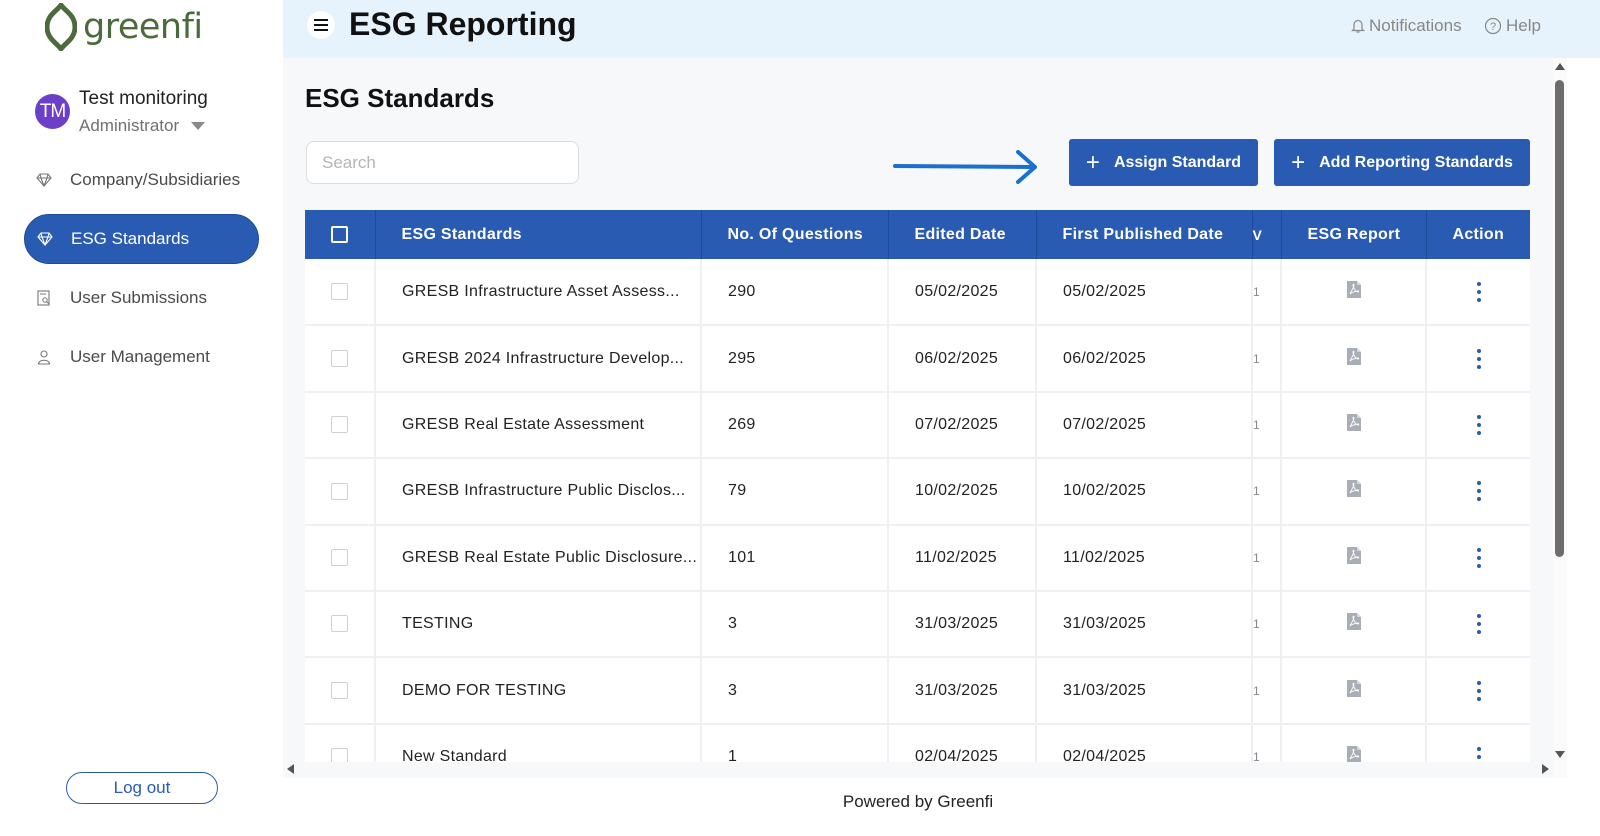 This screenshot has width=1600, height=836. I want to click on cell-published-date: 06/02/2025, so click(1144, 358).